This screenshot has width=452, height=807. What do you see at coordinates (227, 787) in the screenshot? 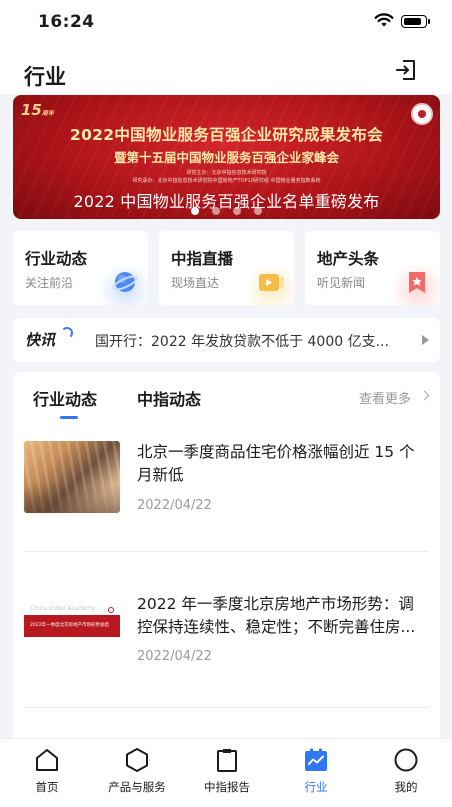
I see `tab-label: 中指报告` at bounding box center [227, 787].